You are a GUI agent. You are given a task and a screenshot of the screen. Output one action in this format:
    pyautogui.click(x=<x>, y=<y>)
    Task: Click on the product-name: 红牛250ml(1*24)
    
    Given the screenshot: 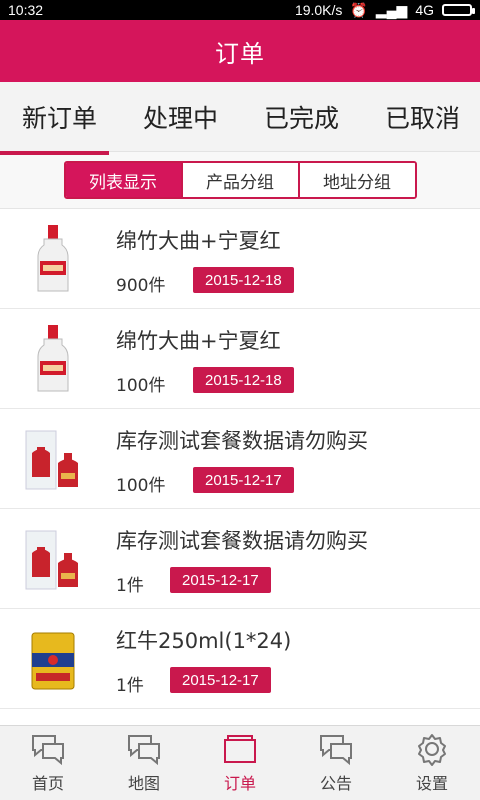 What is the action you would take?
    pyautogui.click(x=204, y=641)
    